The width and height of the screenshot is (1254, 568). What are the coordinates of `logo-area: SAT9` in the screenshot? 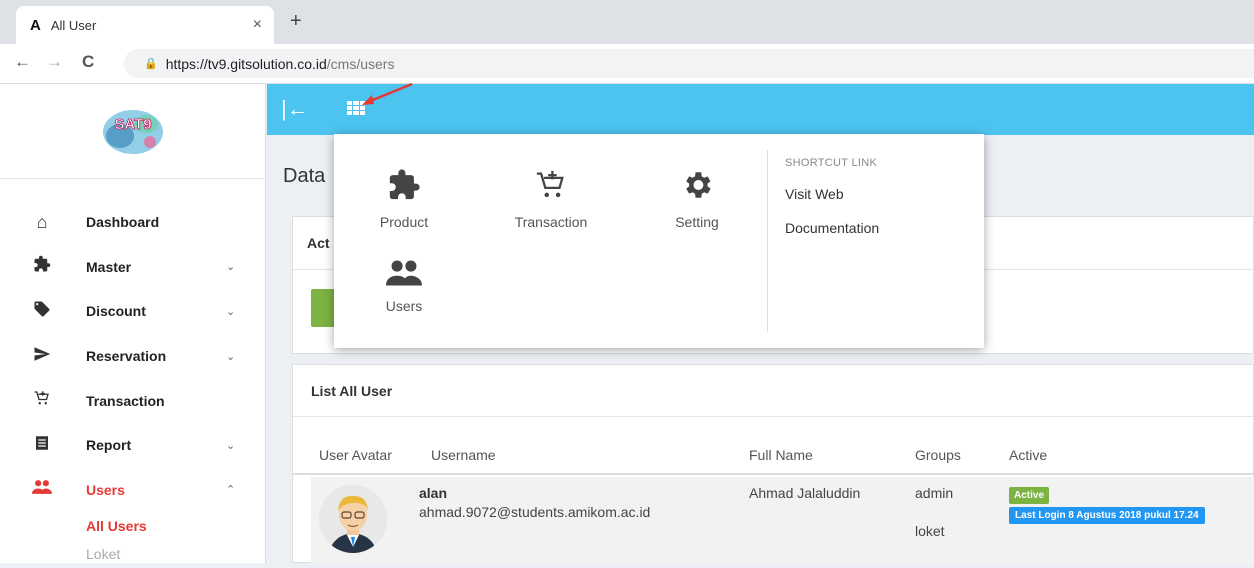 It's located at (132, 131).